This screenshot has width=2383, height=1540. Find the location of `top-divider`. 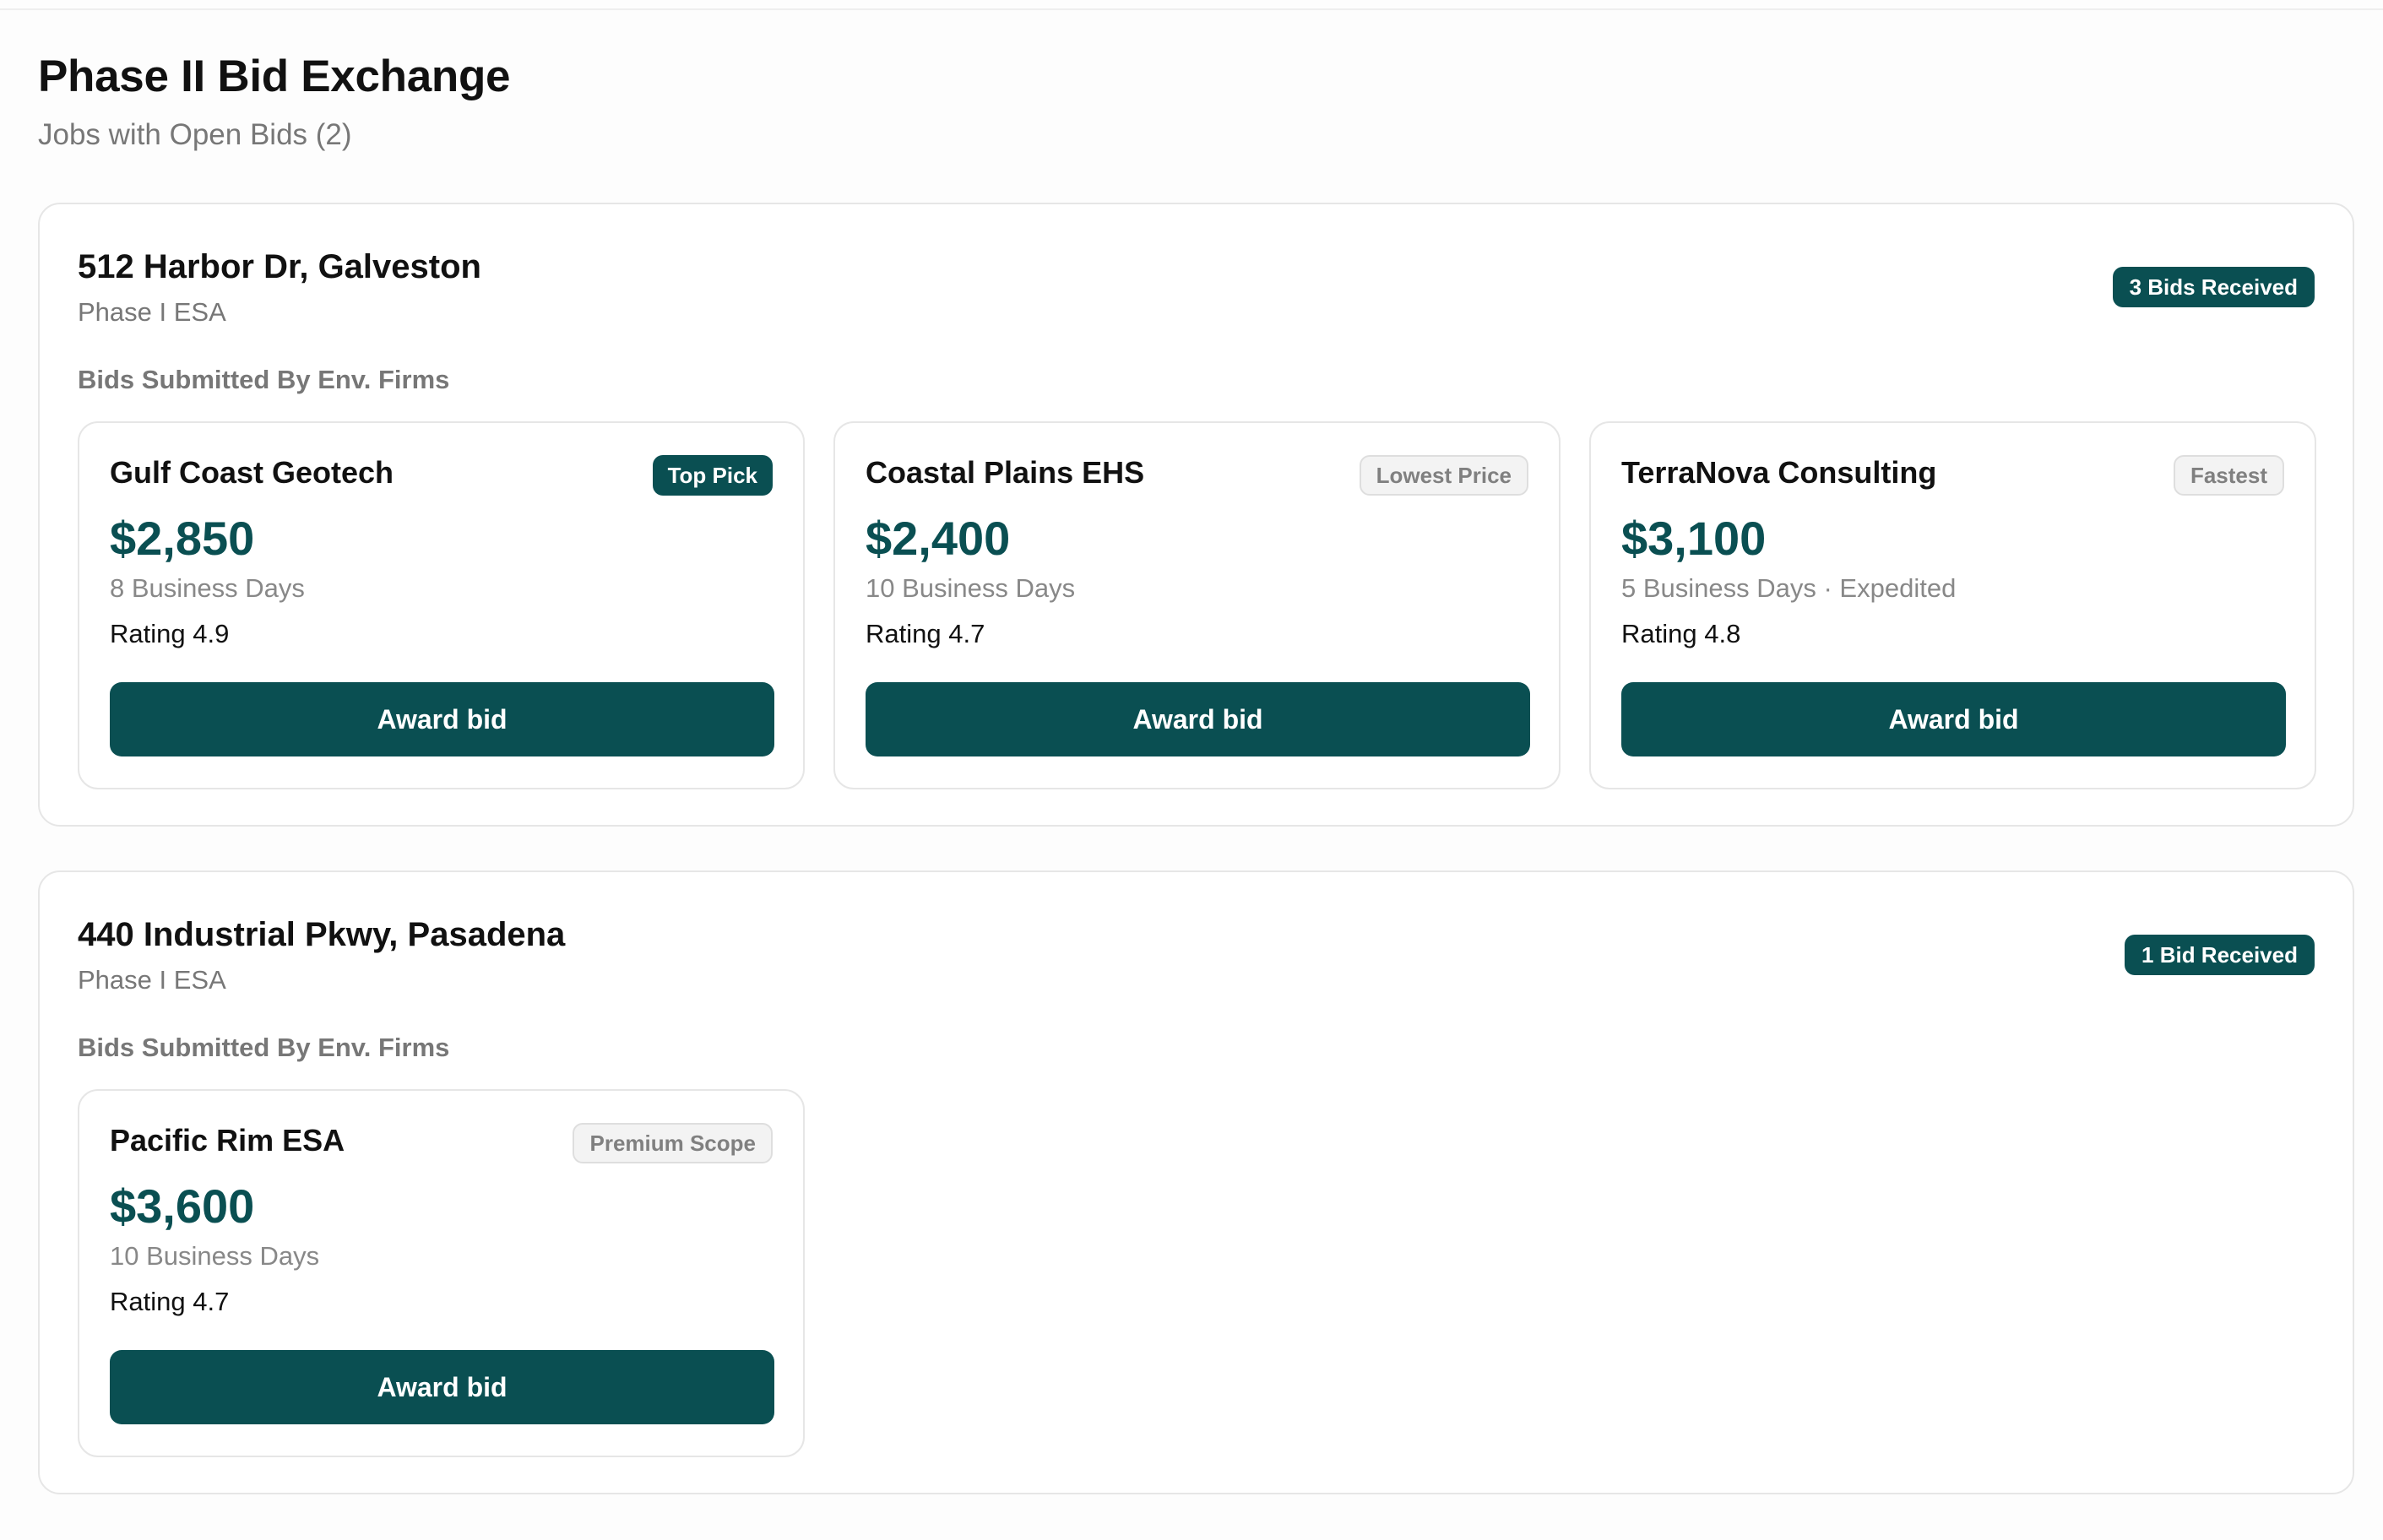

top-divider is located at coordinates (1191, 9).